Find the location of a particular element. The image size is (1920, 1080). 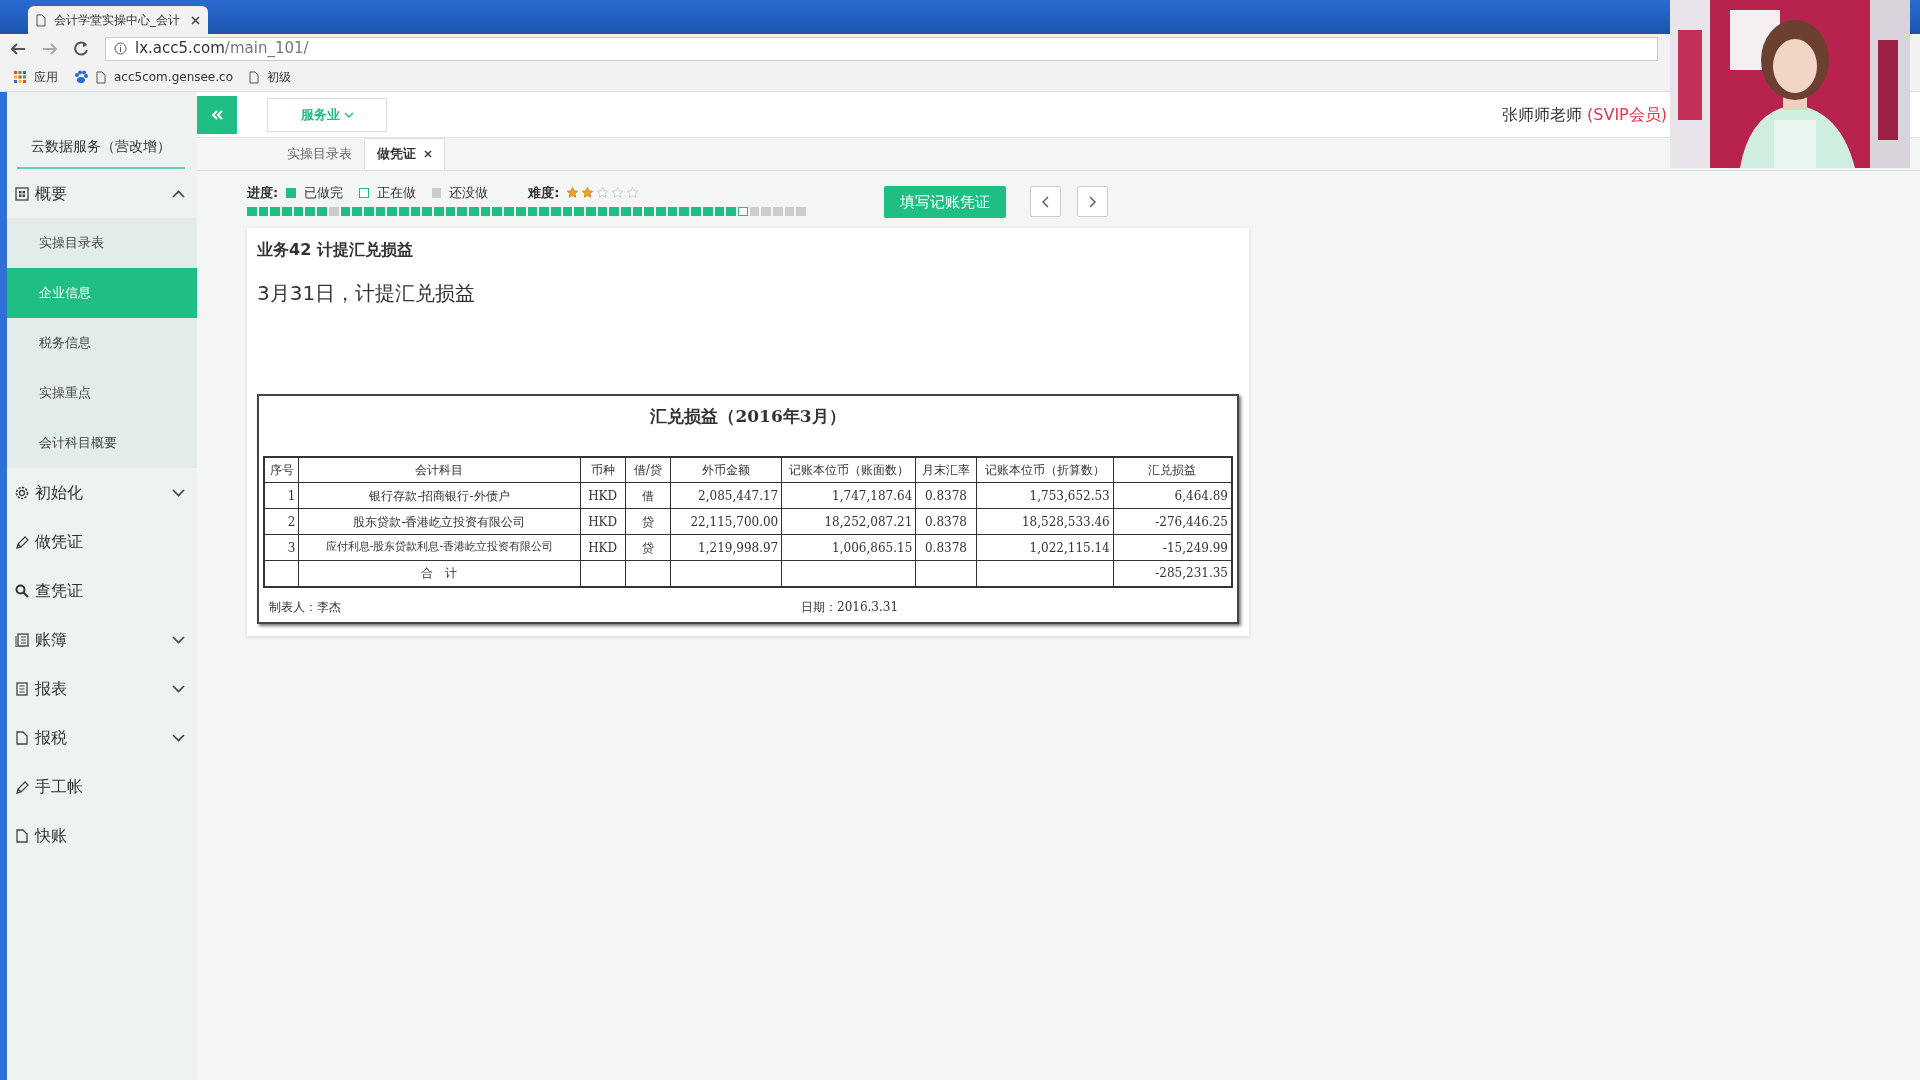

column-header: 月末汇率 is located at coordinates (946, 469).